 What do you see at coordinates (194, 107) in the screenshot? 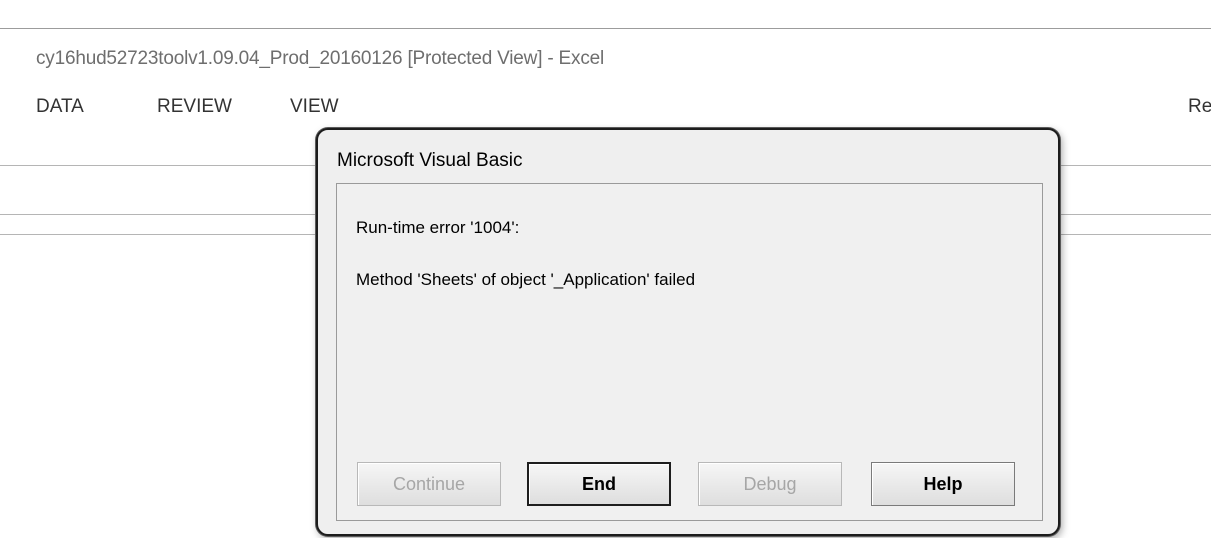
I see `tab-review: REVIEW` at bounding box center [194, 107].